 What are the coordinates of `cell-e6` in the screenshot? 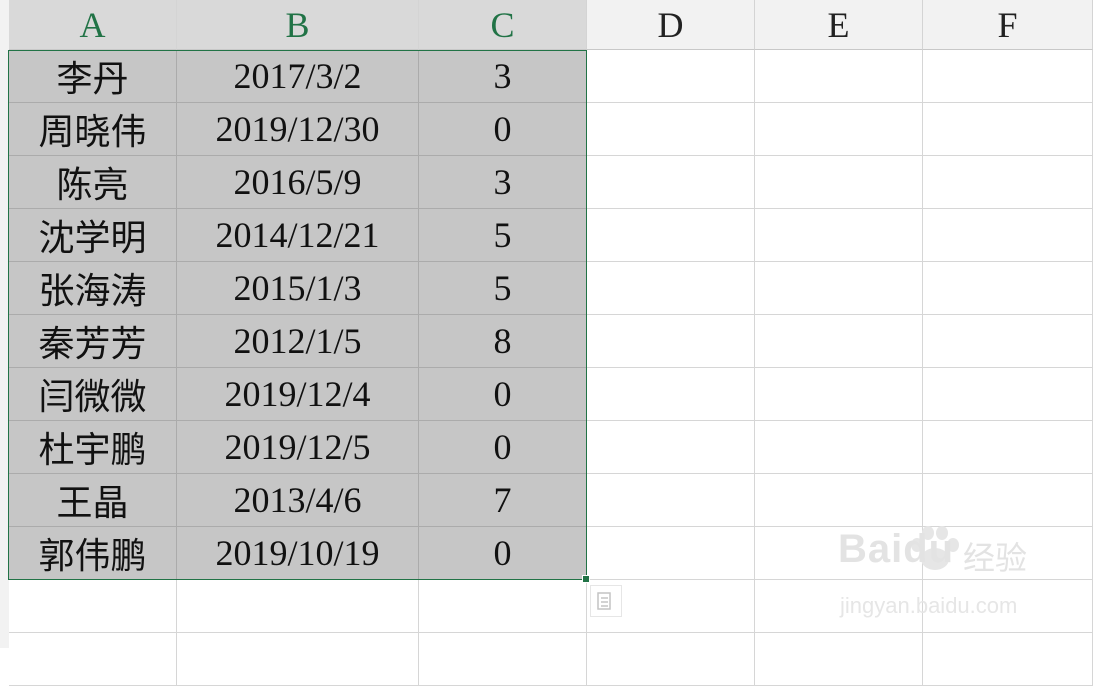 It's located at (839, 341).